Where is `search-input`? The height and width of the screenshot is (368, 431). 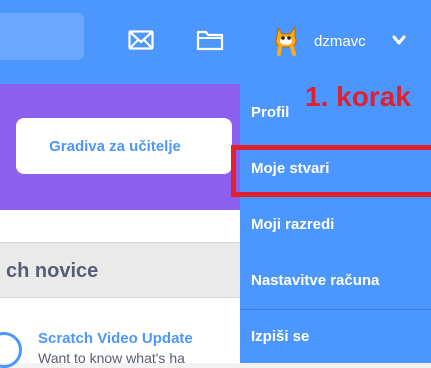
search-input is located at coordinates (42, 36).